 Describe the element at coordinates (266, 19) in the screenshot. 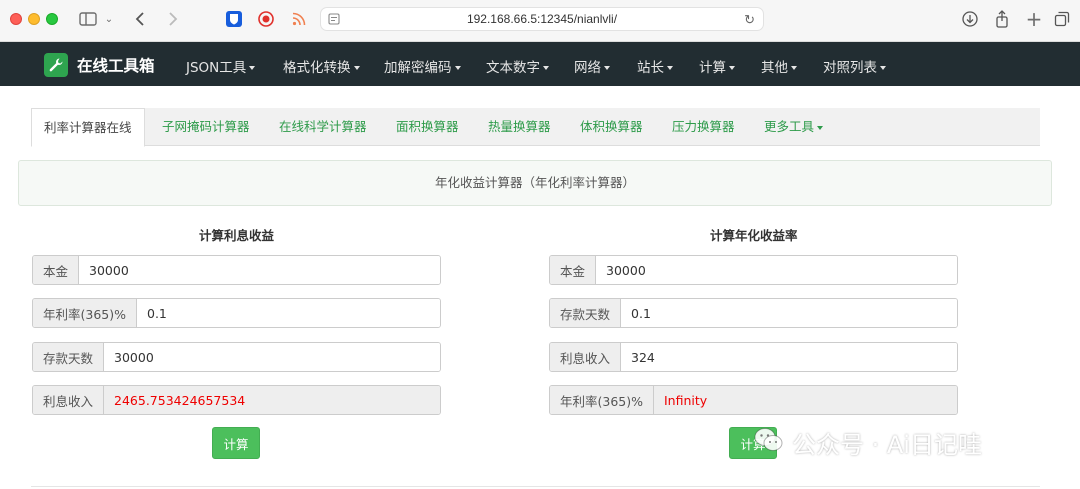

I see `record-extension-icon` at that location.